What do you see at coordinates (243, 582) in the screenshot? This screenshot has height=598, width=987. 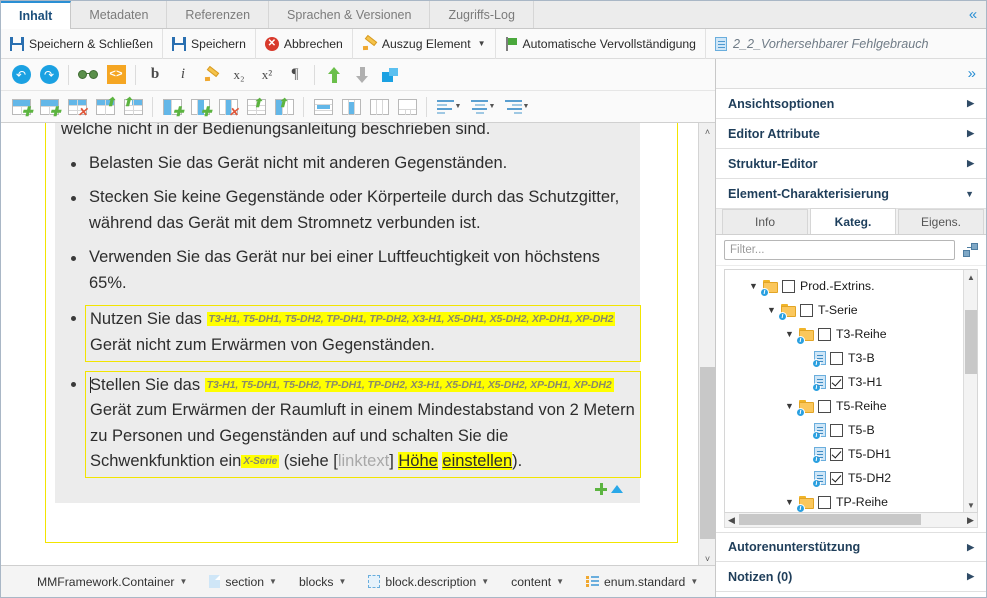 I see `breadcrumb-section: section ▼` at bounding box center [243, 582].